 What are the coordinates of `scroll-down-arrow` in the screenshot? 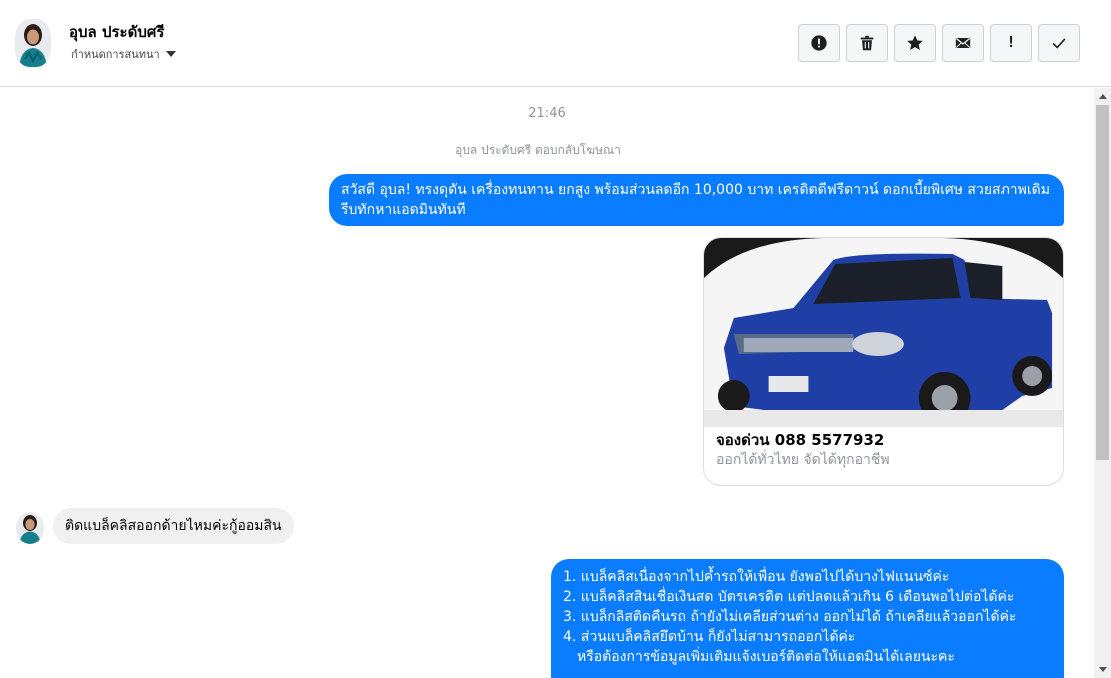 It's located at (1102, 669).